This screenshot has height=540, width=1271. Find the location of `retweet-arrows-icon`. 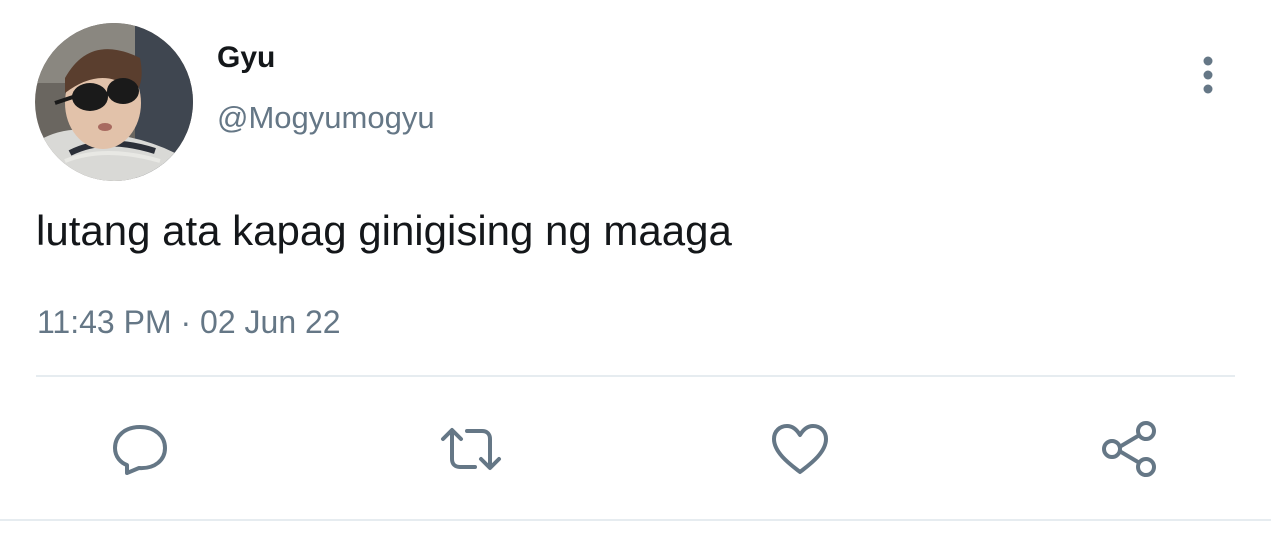

retweet-arrows-icon is located at coordinates (471, 449).